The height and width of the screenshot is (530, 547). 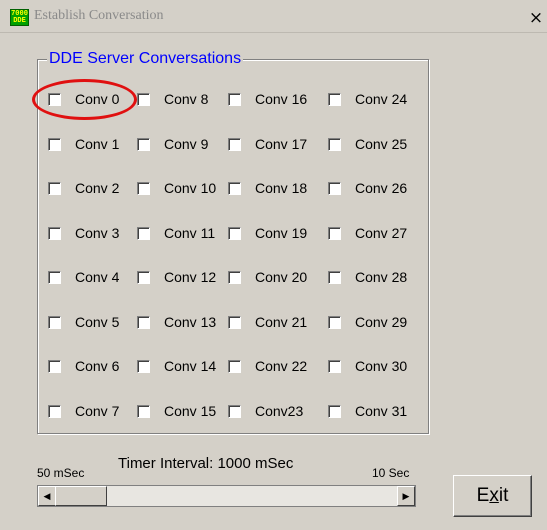 I want to click on conv-checkbox: Conv 25, so click(x=367, y=144).